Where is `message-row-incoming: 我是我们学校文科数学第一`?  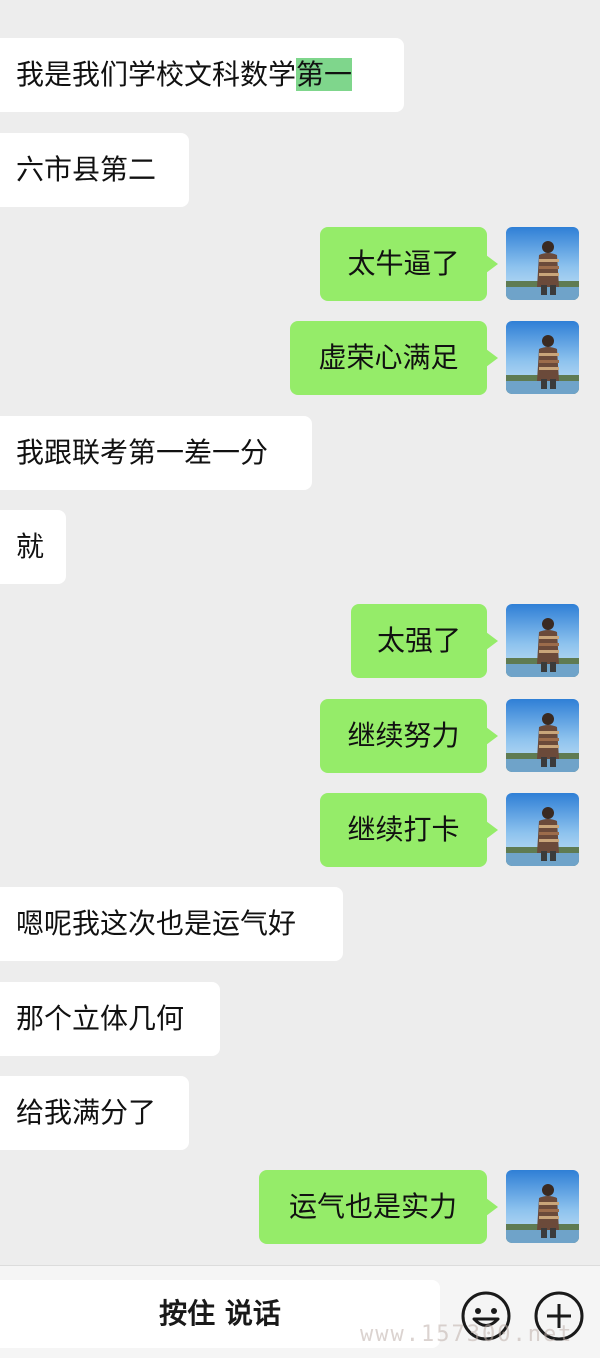 message-row-incoming: 我是我们学校文科数学第一 is located at coordinates (300, 75).